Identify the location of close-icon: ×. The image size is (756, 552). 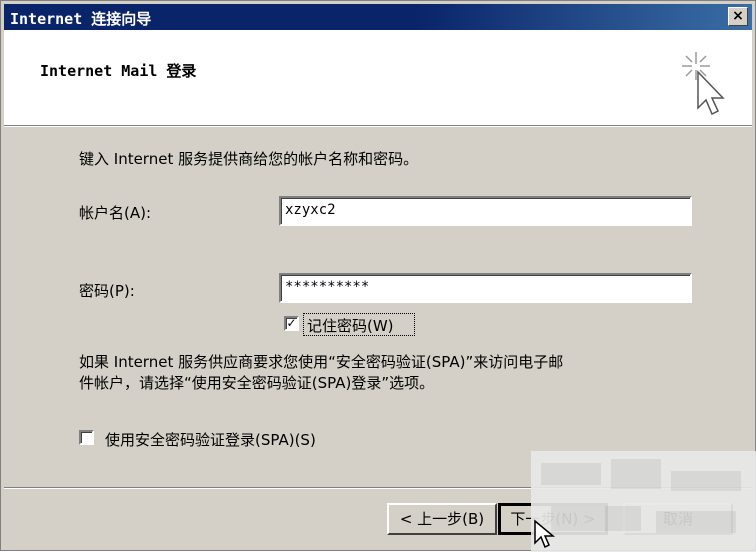
(738, 16).